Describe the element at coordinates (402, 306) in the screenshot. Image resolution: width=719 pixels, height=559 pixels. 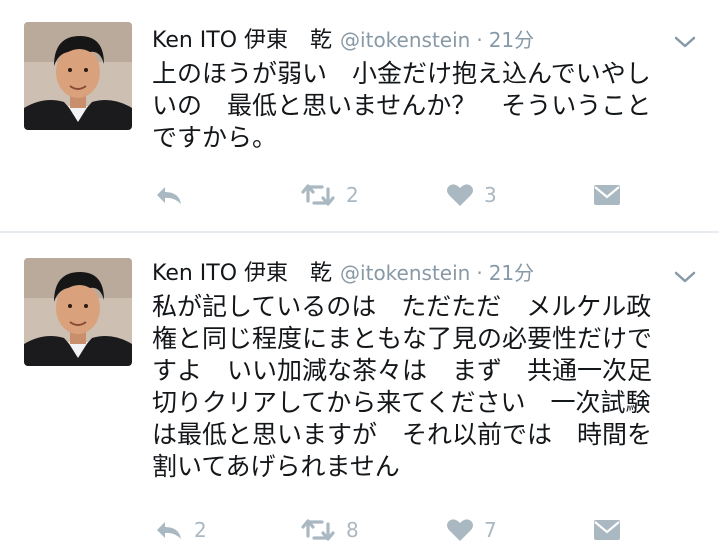
I see `tweet-text-line: 私が記しているのは ただただ メルケル政` at that location.